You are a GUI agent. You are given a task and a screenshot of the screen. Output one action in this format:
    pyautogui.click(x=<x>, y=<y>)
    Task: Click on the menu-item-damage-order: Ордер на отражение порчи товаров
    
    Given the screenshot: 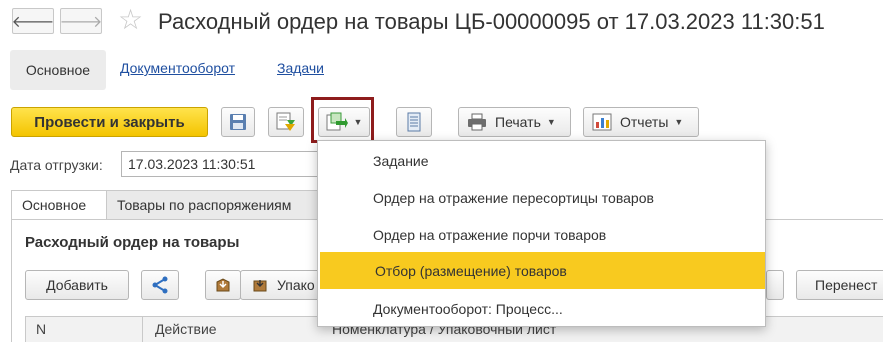 What is the action you would take?
    pyautogui.click(x=541, y=234)
    